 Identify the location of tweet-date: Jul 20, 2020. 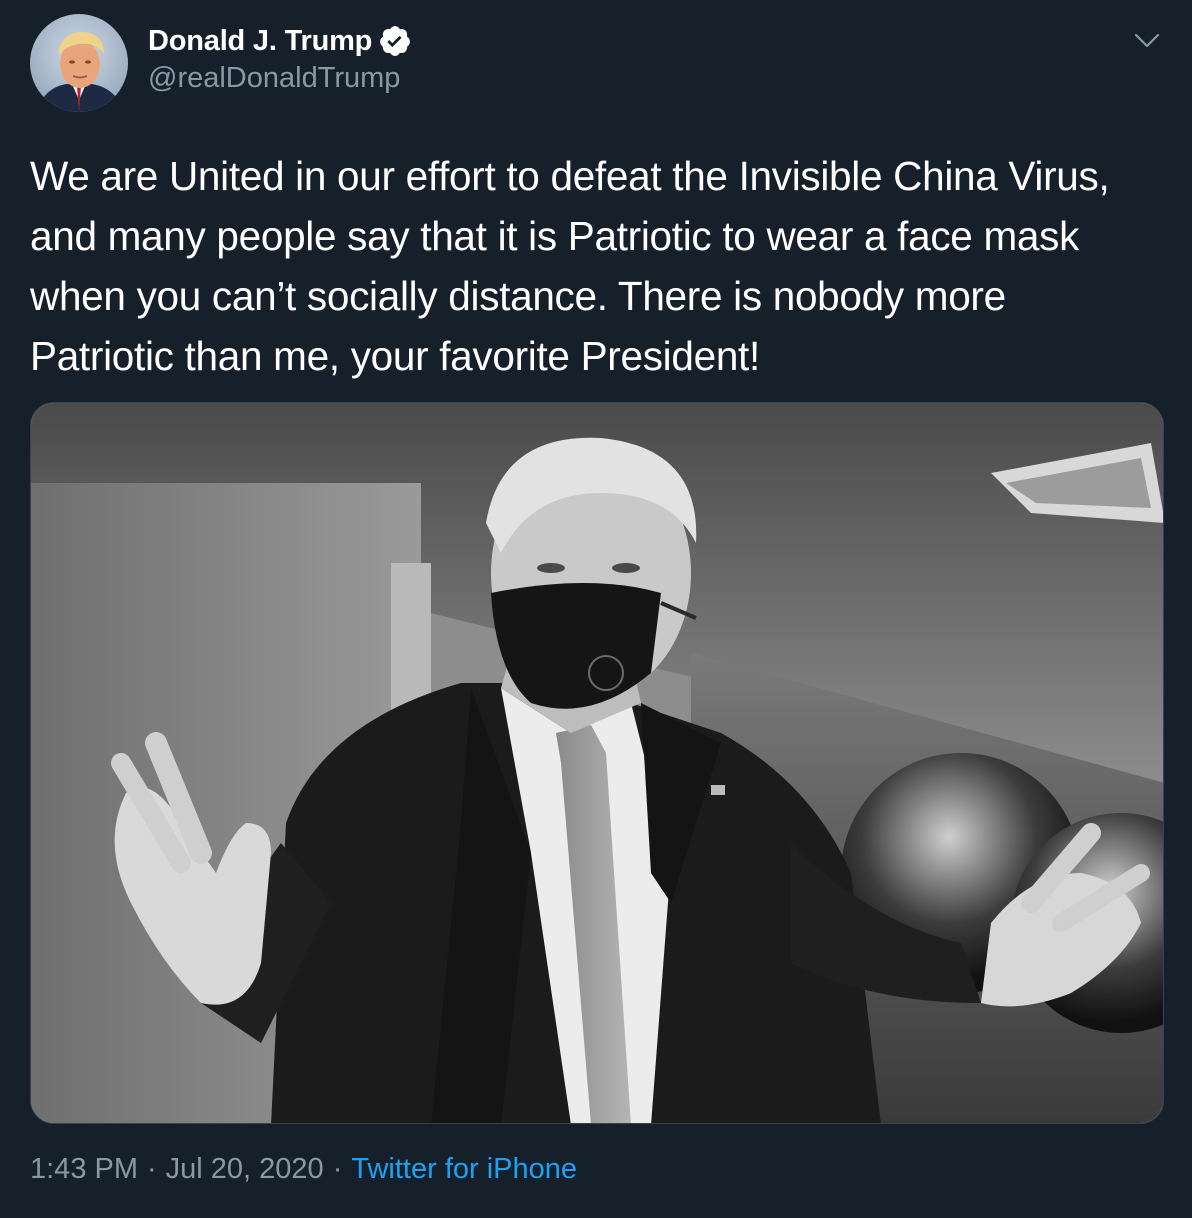
(245, 1169).